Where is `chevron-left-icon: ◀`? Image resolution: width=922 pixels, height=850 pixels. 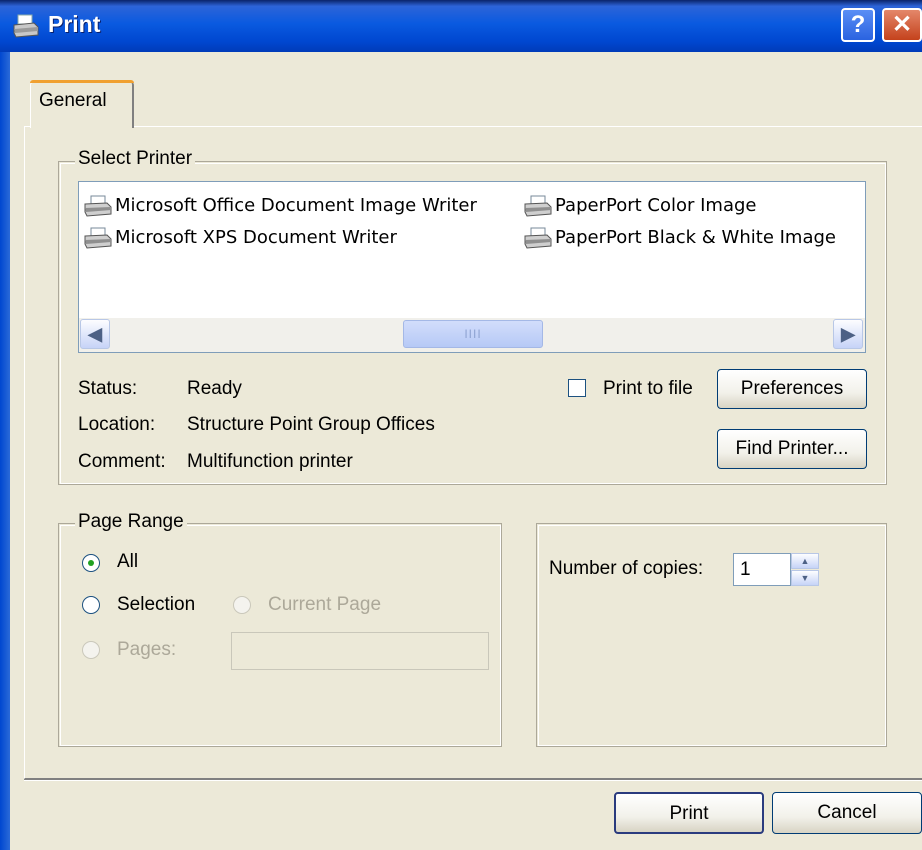
chevron-left-icon: ◀ is located at coordinates (95, 334).